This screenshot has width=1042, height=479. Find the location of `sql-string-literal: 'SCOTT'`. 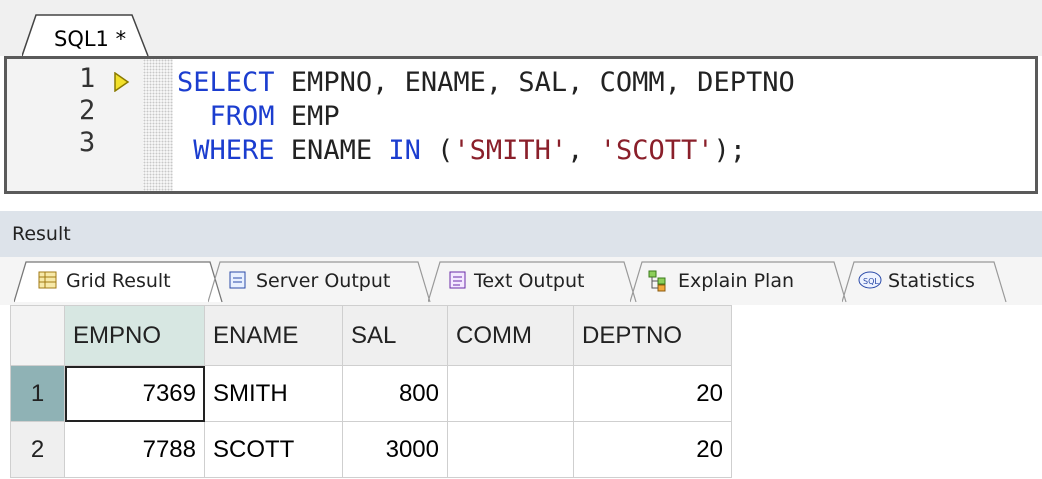

sql-string-literal: 'SCOTT' is located at coordinates (656, 150).